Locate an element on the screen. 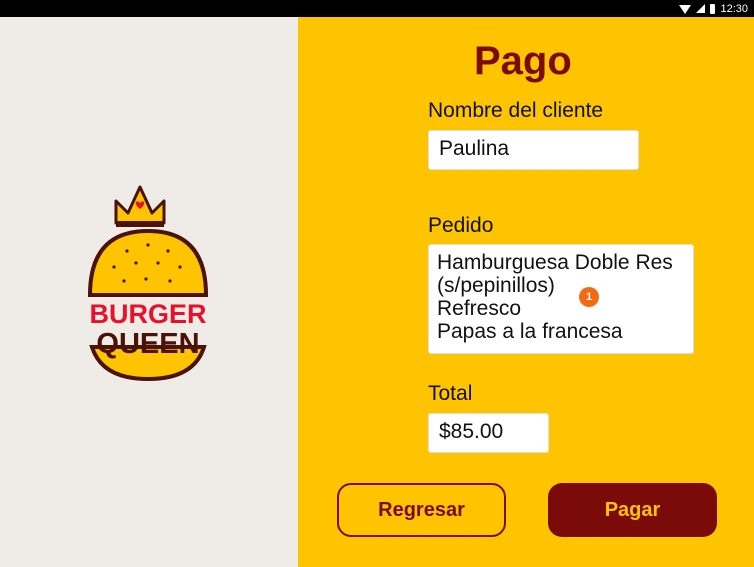 The height and width of the screenshot is (567, 754). order-line: (s/pepinillos) is located at coordinates (496, 285).